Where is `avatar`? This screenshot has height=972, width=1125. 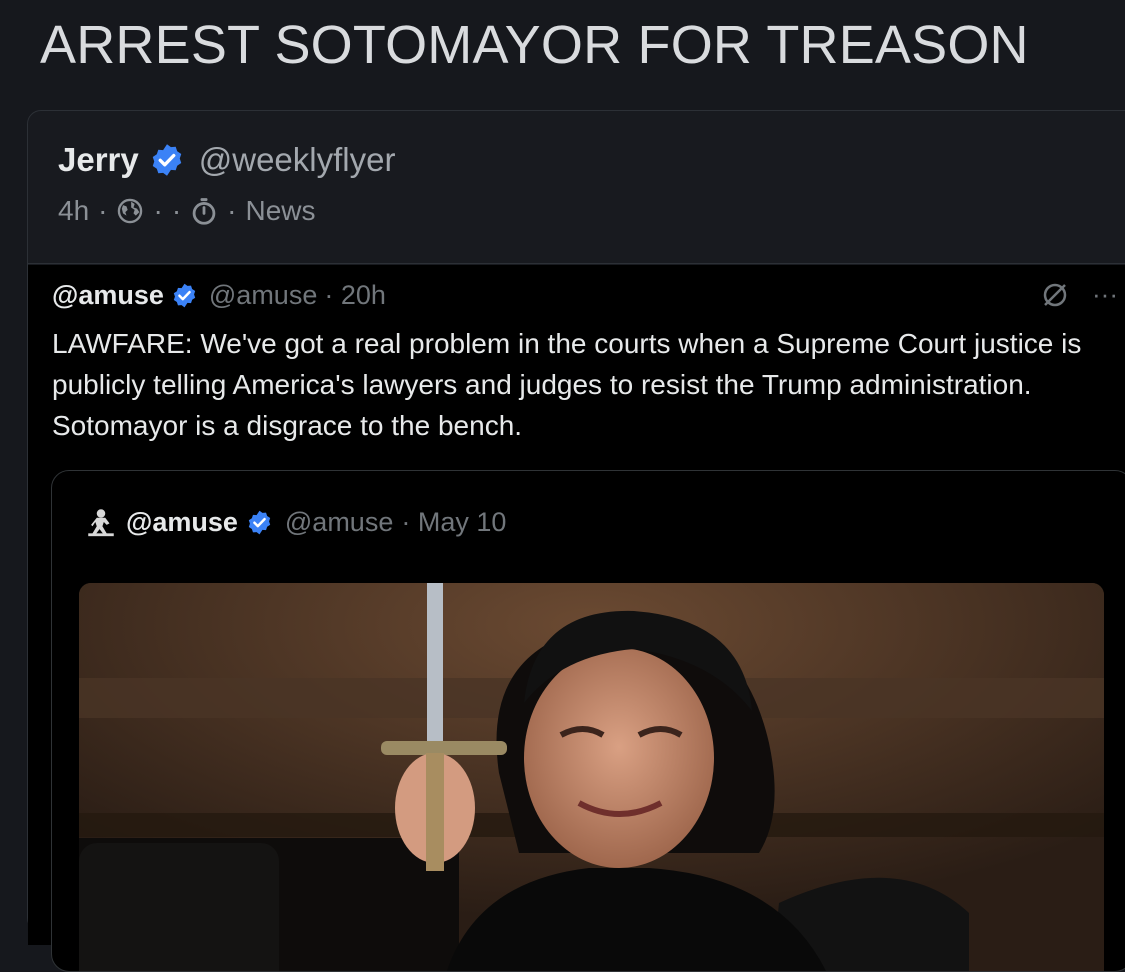
avatar is located at coordinates (101, 522).